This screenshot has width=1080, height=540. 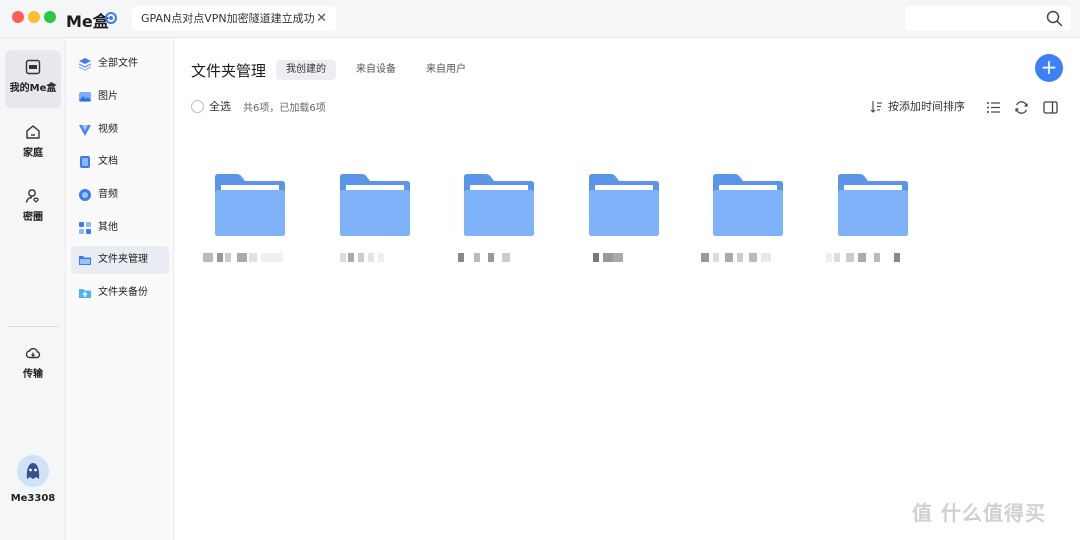 I want to click on rail-item-private-circle: 密圈, so click(x=33, y=208).